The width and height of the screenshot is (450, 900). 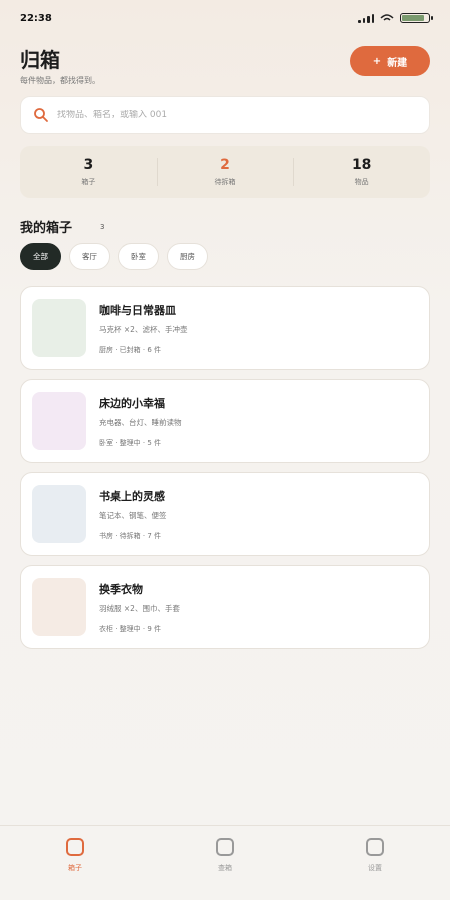 I want to click on stat-value: 3, so click(x=88, y=165).